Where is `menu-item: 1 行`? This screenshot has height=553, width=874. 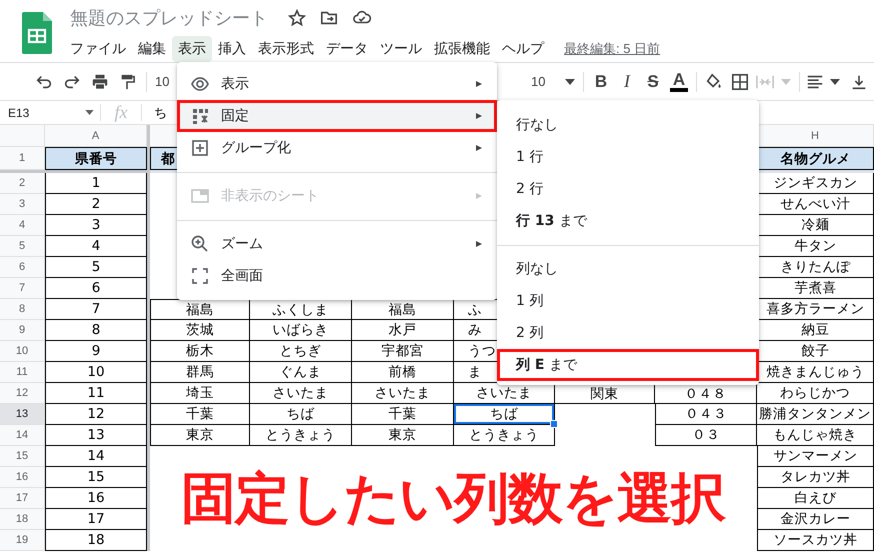
menu-item: 1 行 is located at coordinates (628, 157).